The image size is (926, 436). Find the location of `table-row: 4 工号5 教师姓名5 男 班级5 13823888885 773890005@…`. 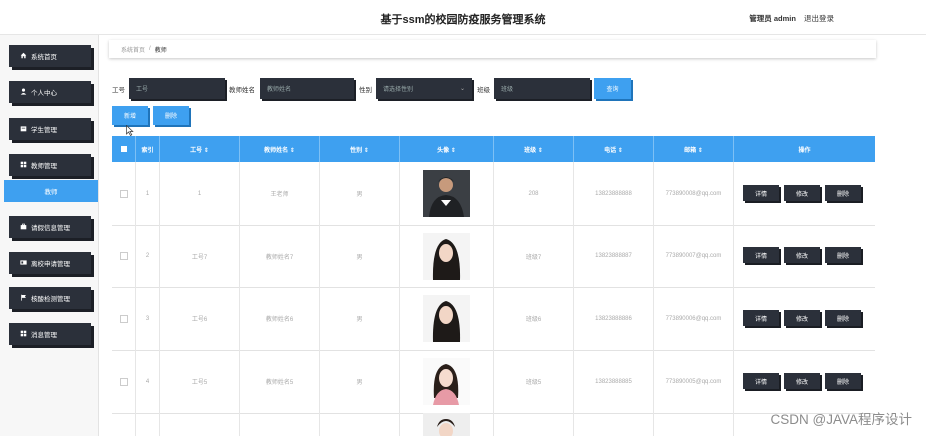

table-row: 4 工号5 教师姓名5 男 班级5 13823888885 773890005@… is located at coordinates (493, 382).